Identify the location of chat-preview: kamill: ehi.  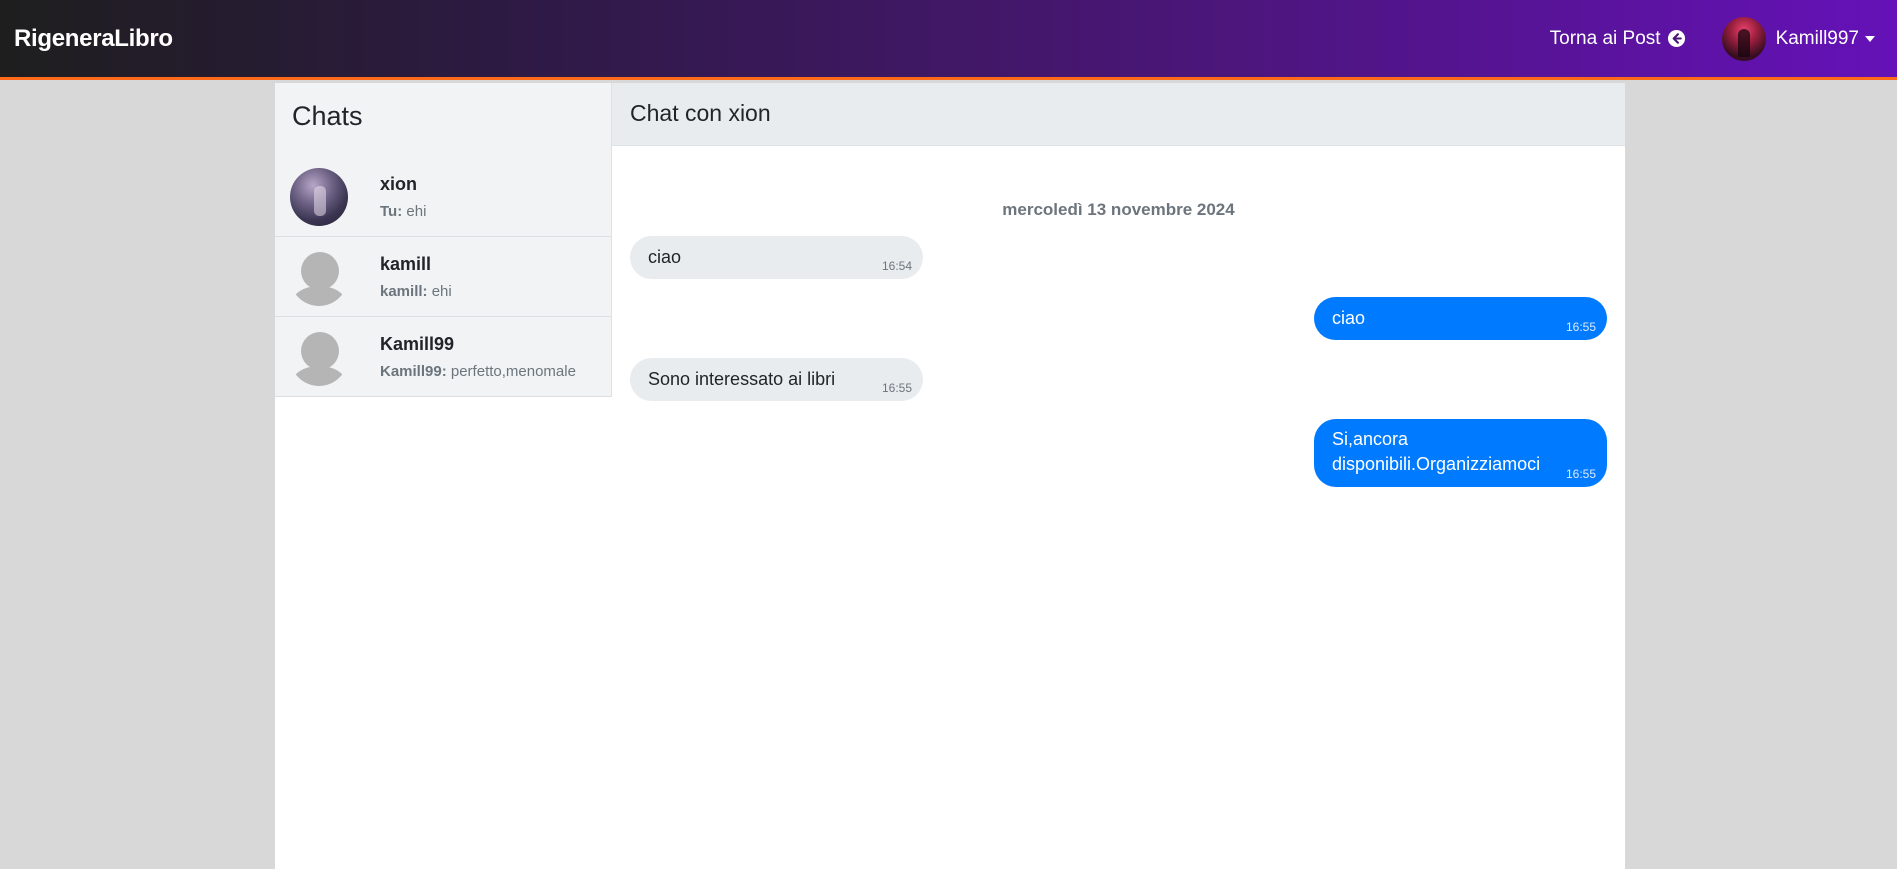
(416, 291).